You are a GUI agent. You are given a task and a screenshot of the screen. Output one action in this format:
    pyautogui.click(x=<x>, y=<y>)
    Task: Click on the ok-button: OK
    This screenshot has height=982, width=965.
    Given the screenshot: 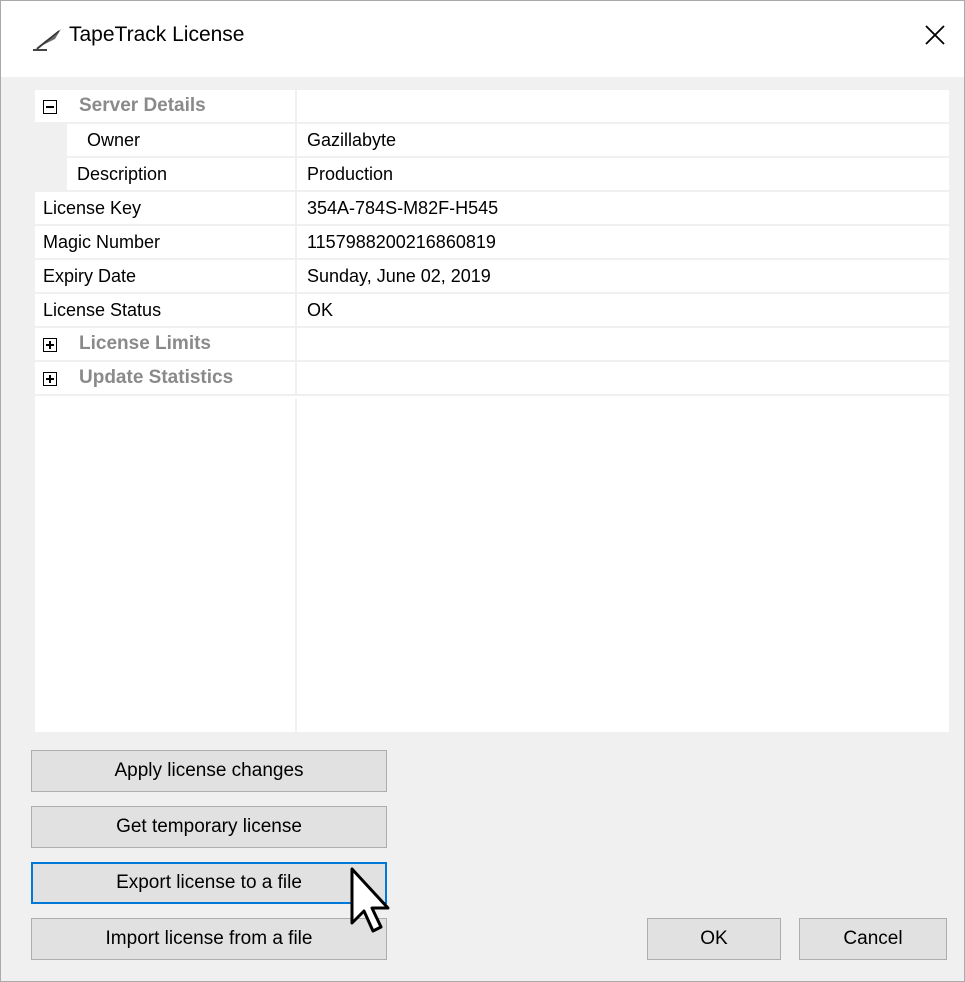 What is the action you would take?
    pyautogui.click(x=714, y=939)
    